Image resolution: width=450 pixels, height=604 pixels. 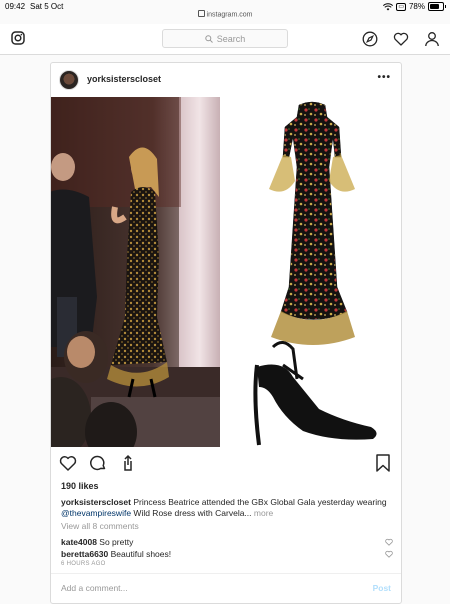 I want to click on wifi-icon, so click(x=388, y=7).